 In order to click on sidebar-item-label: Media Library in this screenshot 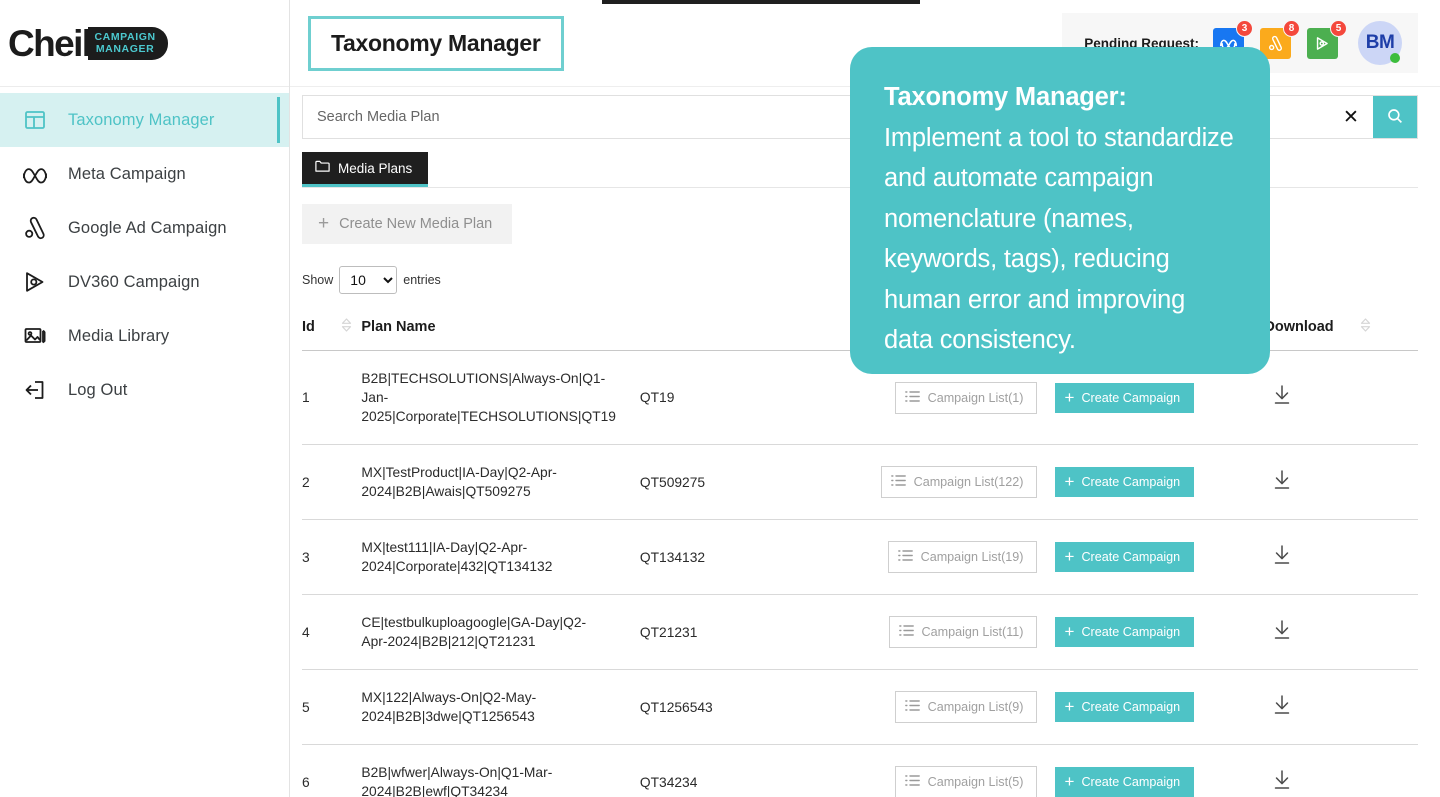, I will do `click(119, 335)`.